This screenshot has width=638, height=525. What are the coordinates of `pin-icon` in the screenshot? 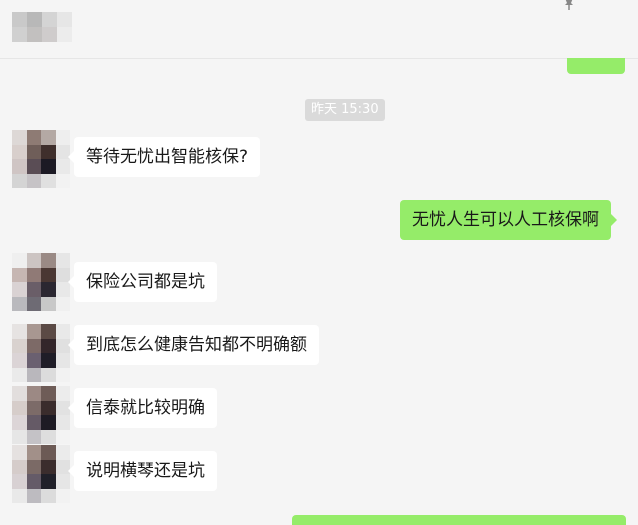 It's located at (569, 5).